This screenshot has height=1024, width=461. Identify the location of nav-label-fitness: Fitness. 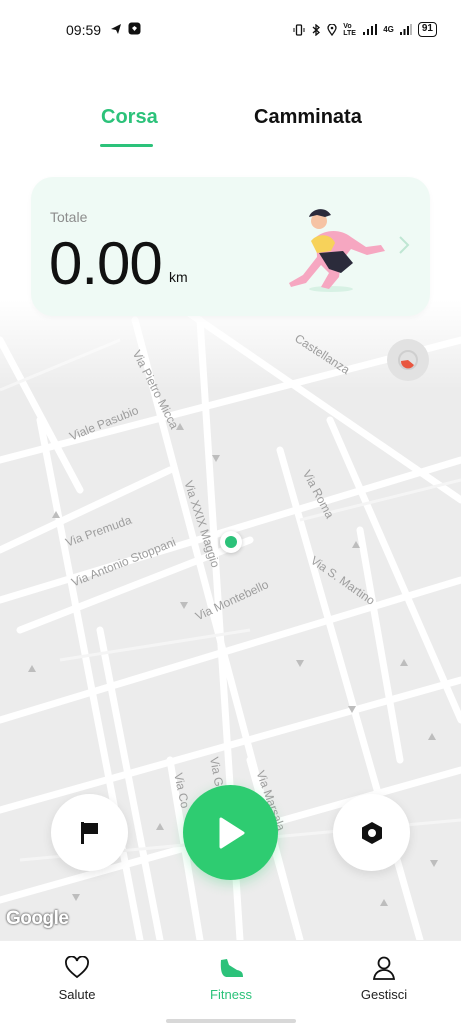
(231, 994).